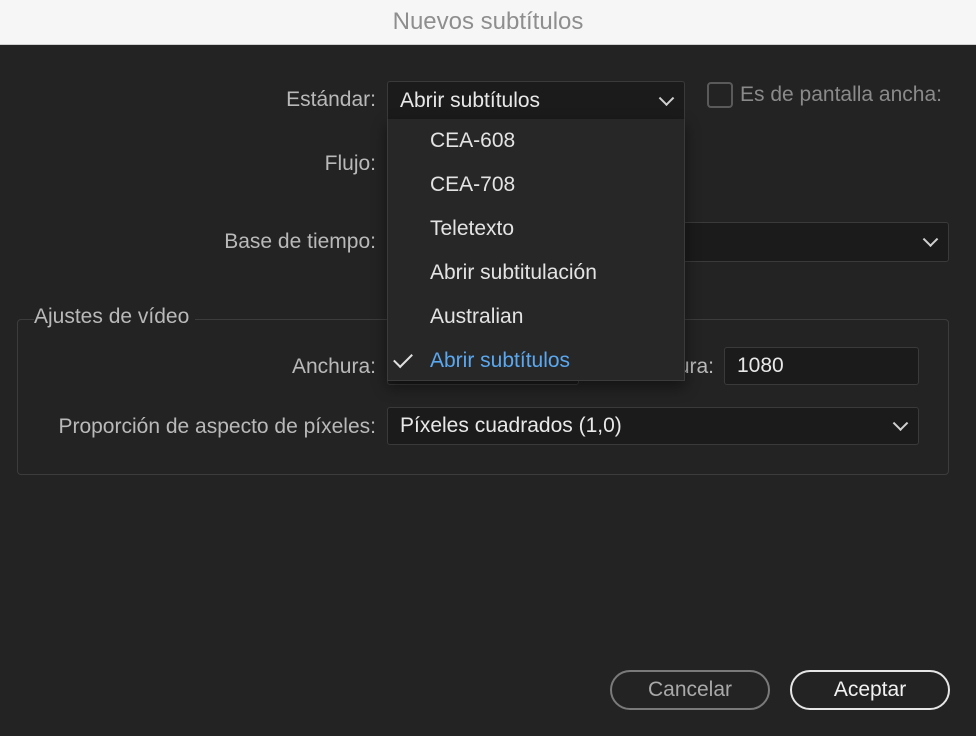 The width and height of the screenshot is (976, 736). What do you see at coordinates (536, 141) in the screenshot?
I see `menu-item-cea-608: CEA-608` at bounding box center [536, 141].